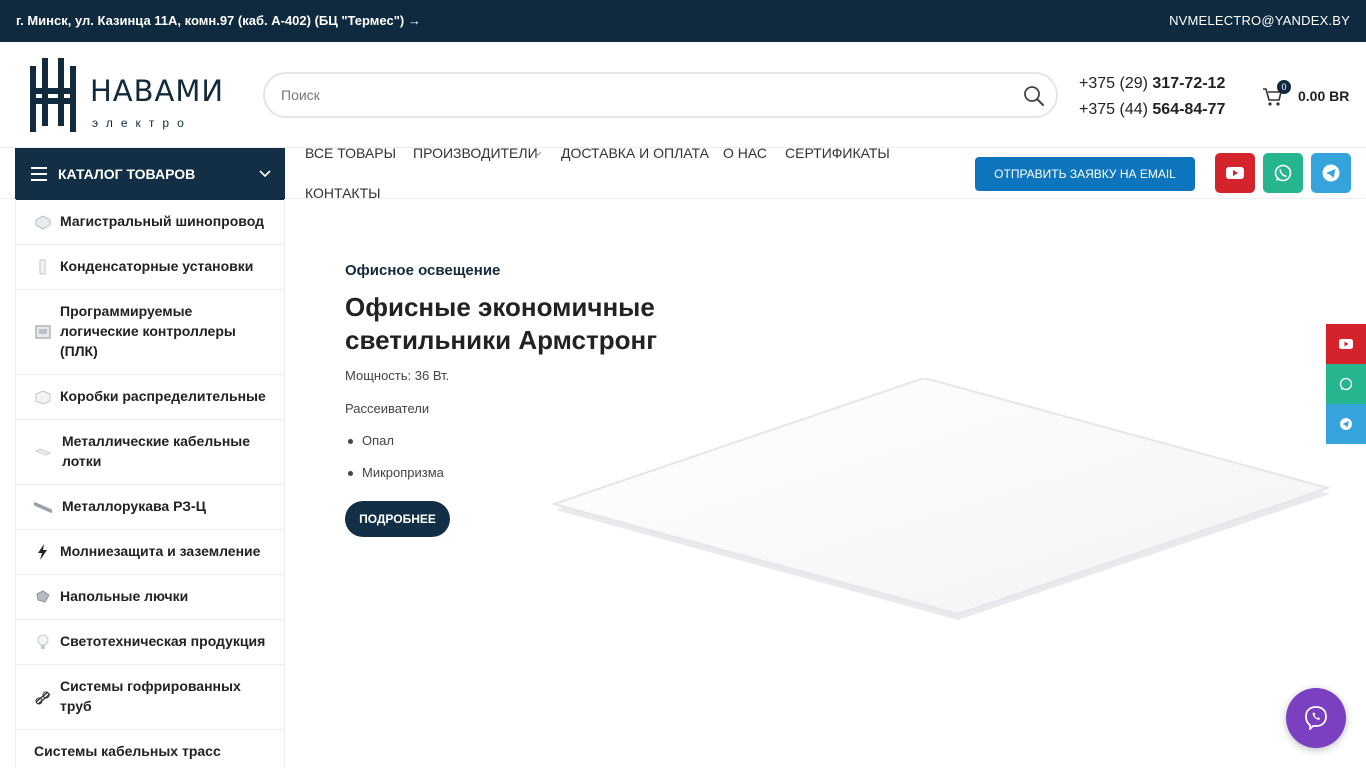 The image size is (1366, 775). I want to click on side-telegram-button, so click(1346, 424).